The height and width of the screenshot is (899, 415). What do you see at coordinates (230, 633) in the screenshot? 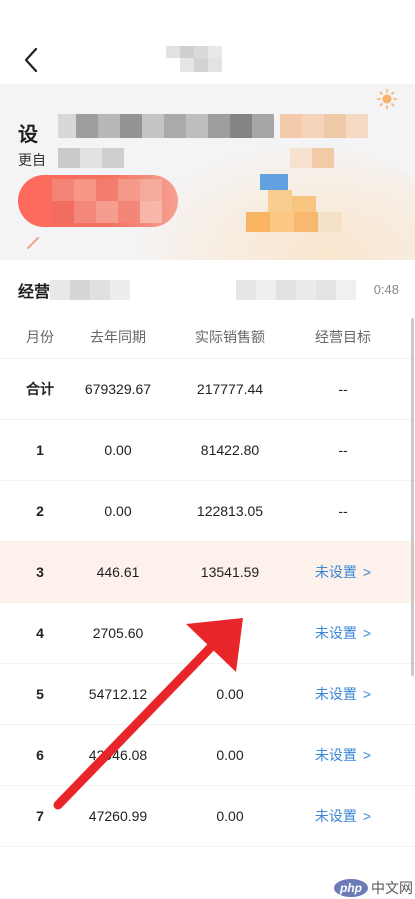
I see `row-actual-sales: 0` at bounding box center [230, 633].